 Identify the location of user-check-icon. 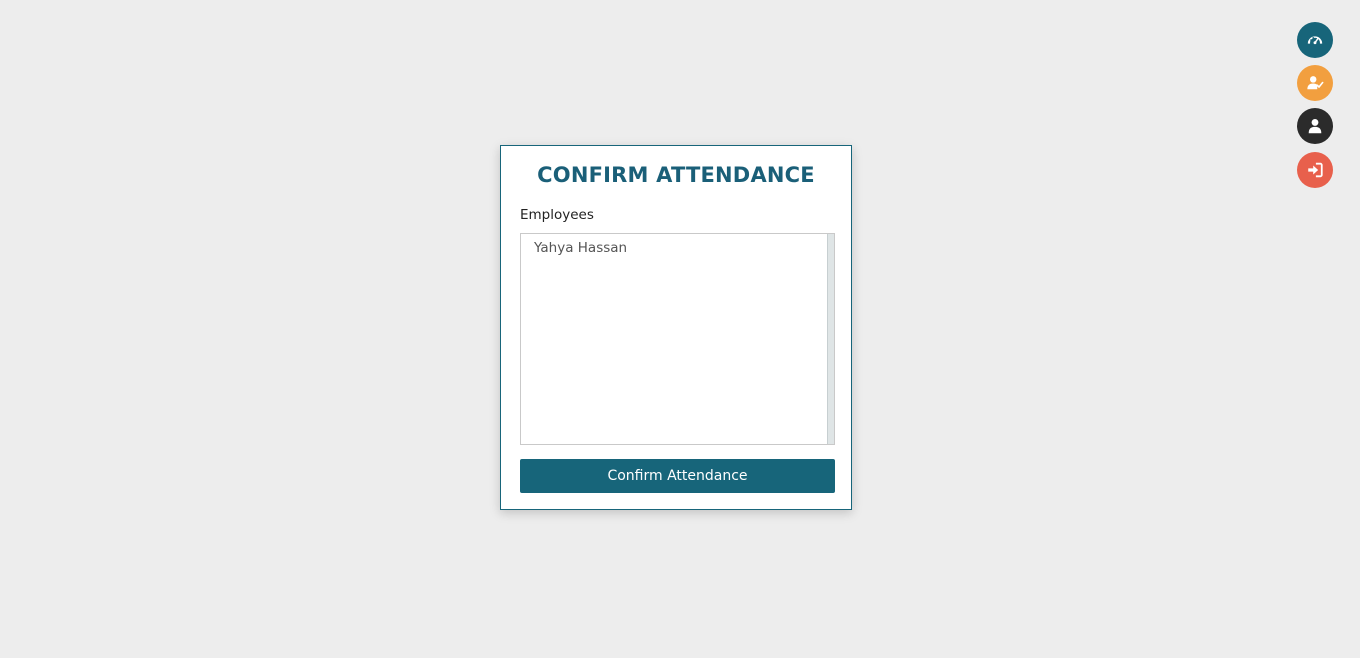
(1315, 83).